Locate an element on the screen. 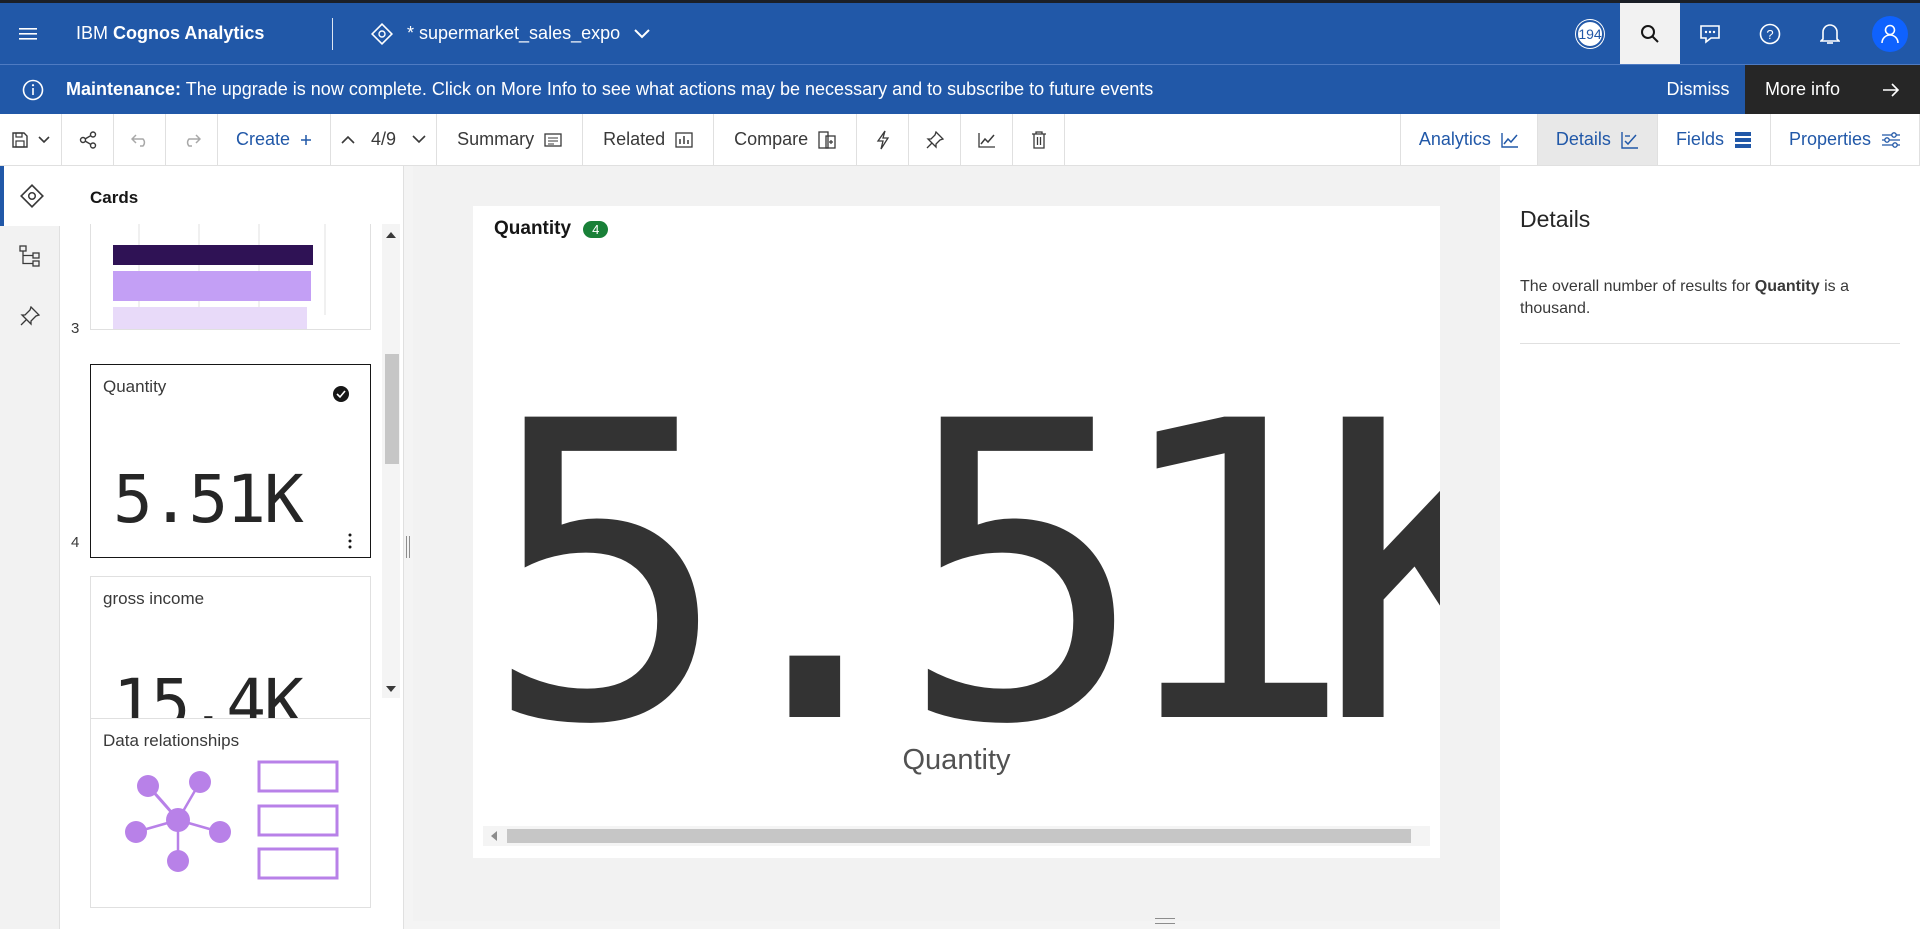 The height and width of the screenshot is (929, 1920). chat-button is located at coordinates (1710, 33).